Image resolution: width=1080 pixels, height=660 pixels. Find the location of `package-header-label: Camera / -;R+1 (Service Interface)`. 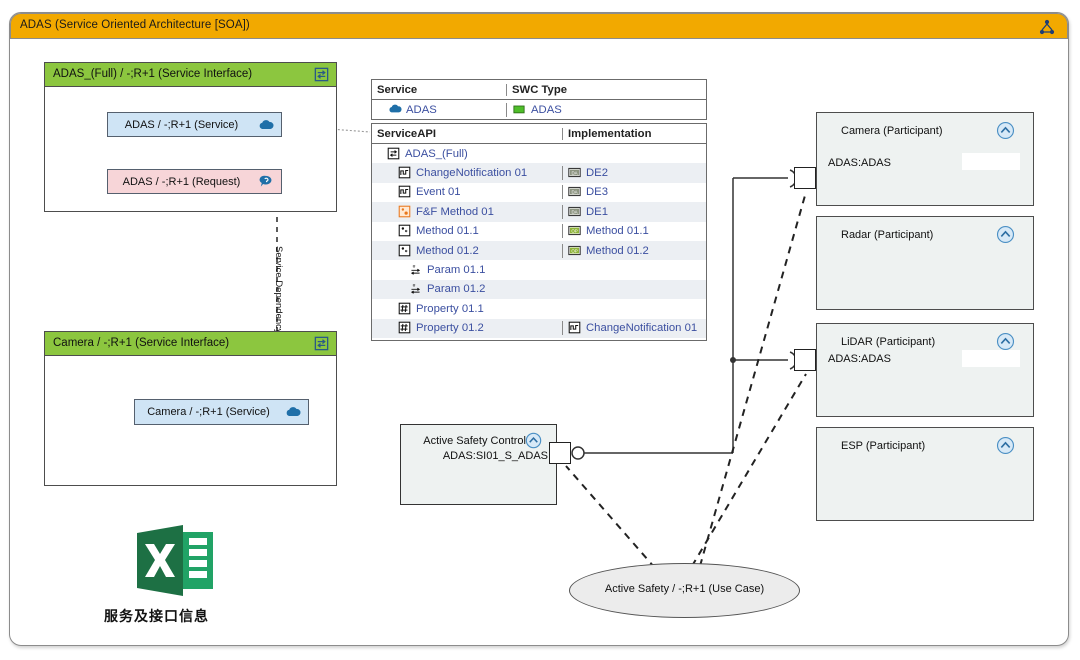

package-header-label: Camera / -;R+1 (Service Interface) is located at coordinates (141, 343).